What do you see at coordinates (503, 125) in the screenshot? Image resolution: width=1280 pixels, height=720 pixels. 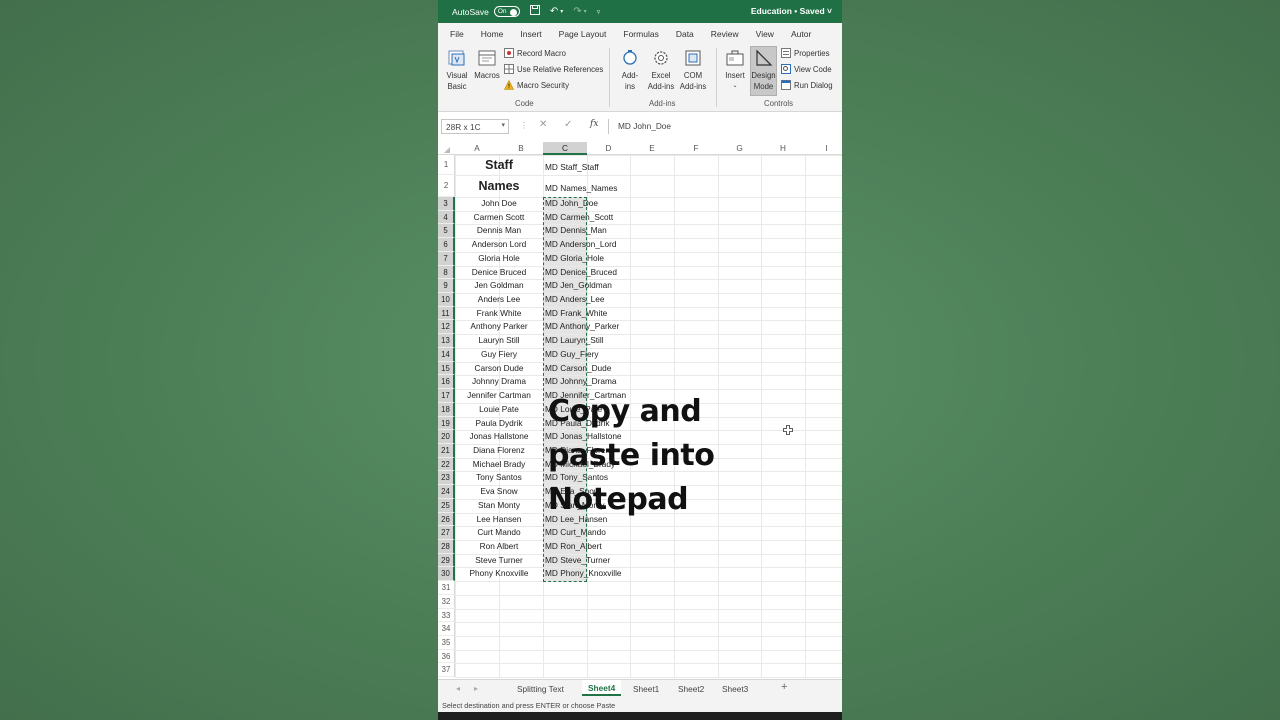 I see `name-box-dropdown-icon: ▾` at bounding box center [503, 125].